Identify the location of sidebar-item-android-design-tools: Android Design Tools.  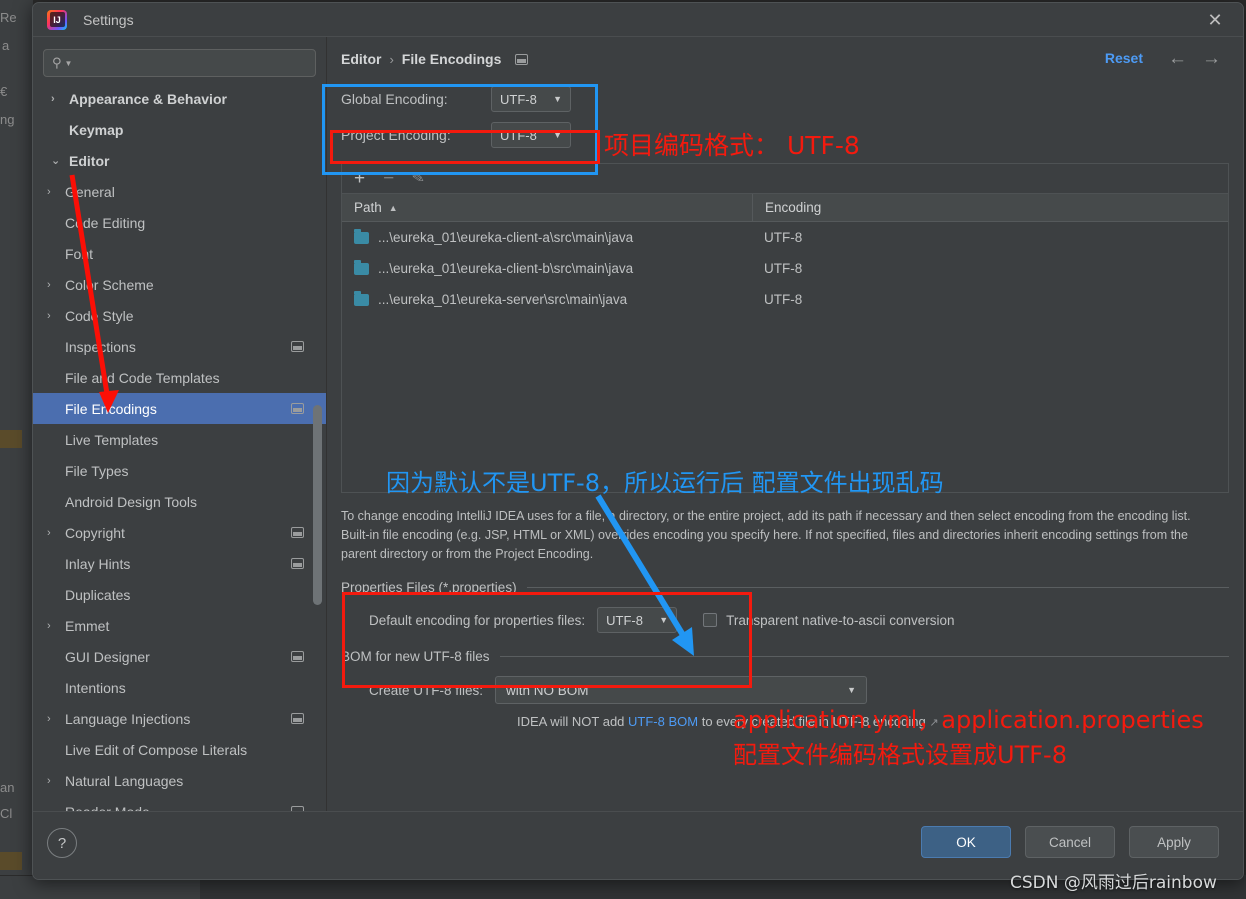
(179, 501).